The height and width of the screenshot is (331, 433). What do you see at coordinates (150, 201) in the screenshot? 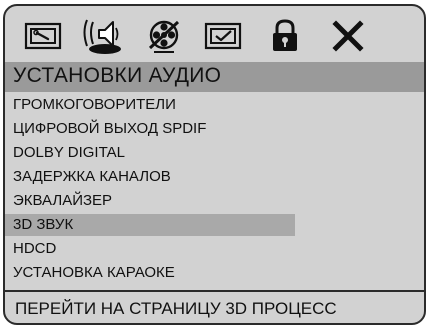
I see `menu-item-equalizer: ЭКВАЛАЙЗЕР` at bounding box center [150, 201].